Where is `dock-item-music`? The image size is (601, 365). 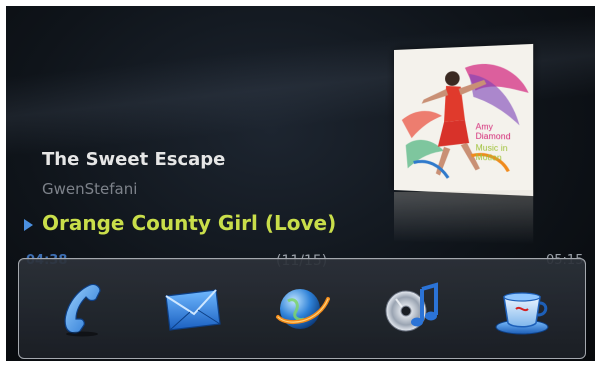
dock-item-music is located at coordinates (412, 309).